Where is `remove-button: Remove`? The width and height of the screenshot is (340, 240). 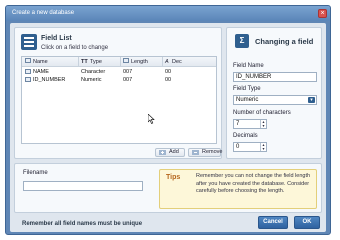
remove-button: Remove is located at coordinates (205, 152).